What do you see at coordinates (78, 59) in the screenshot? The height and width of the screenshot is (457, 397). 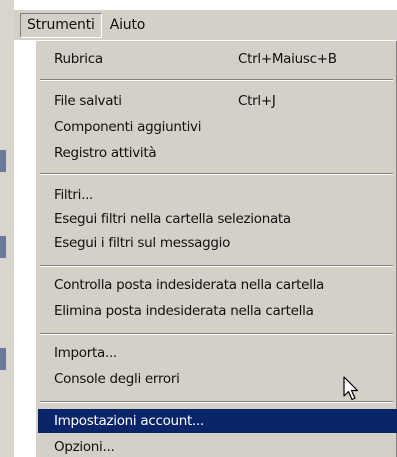 I see `menu-item-label: Rubrica` at bounding box center [78, 59].